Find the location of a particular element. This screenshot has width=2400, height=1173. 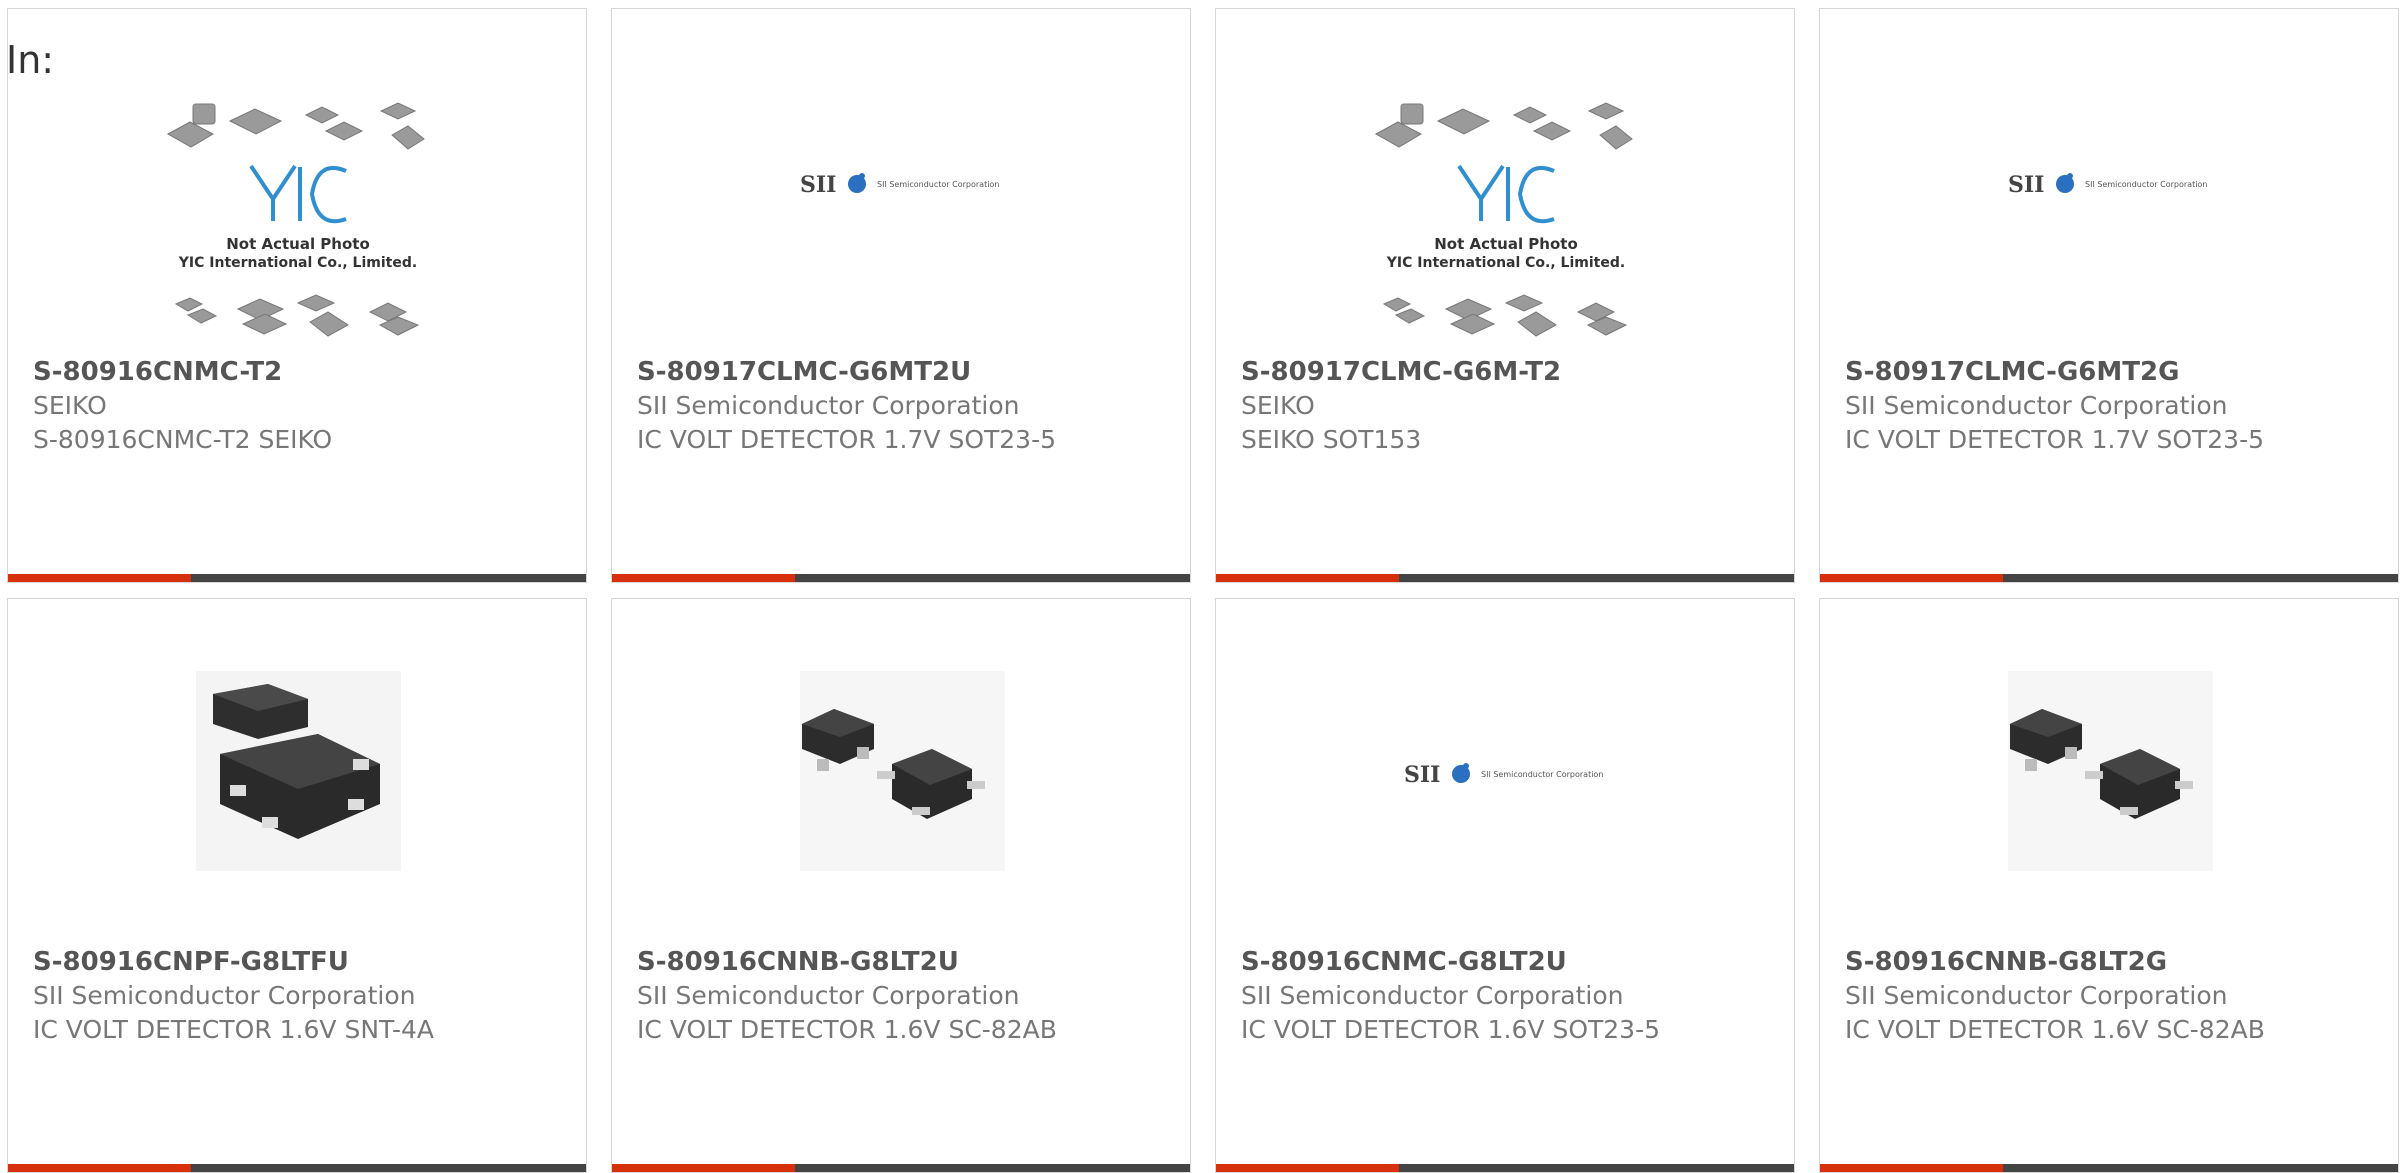

part-number: S-80917CLMC-G6MT2U is located at coordinates (847, 372).